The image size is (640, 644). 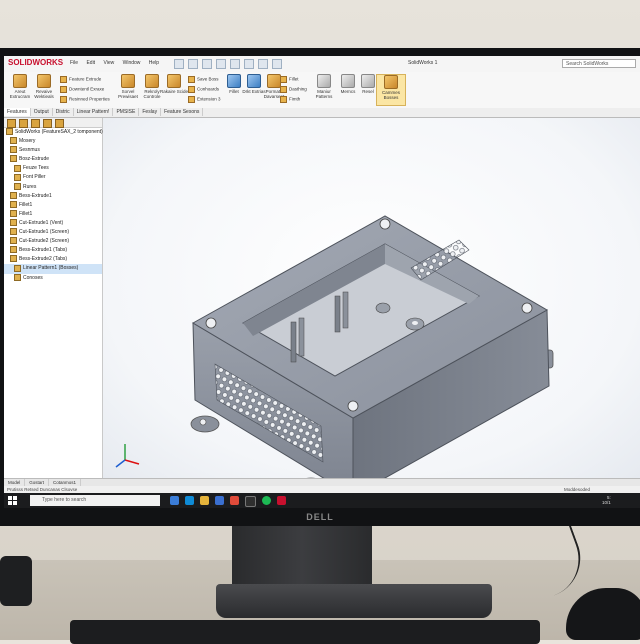 I want to click on tab-gostart: Gostart, so click(x=37, y=482).